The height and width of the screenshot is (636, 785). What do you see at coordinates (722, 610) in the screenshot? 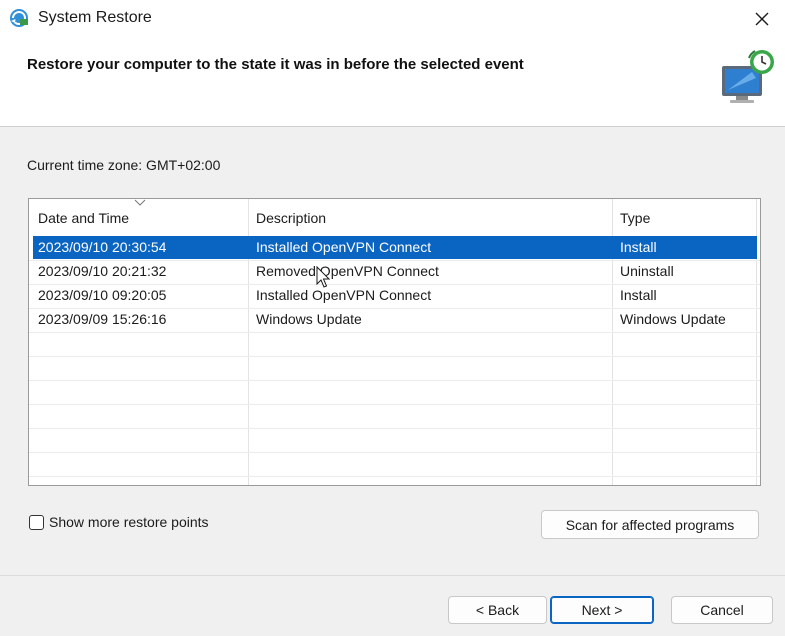
I see `cancel-button: Cancel` at bounding box center [722, 610].